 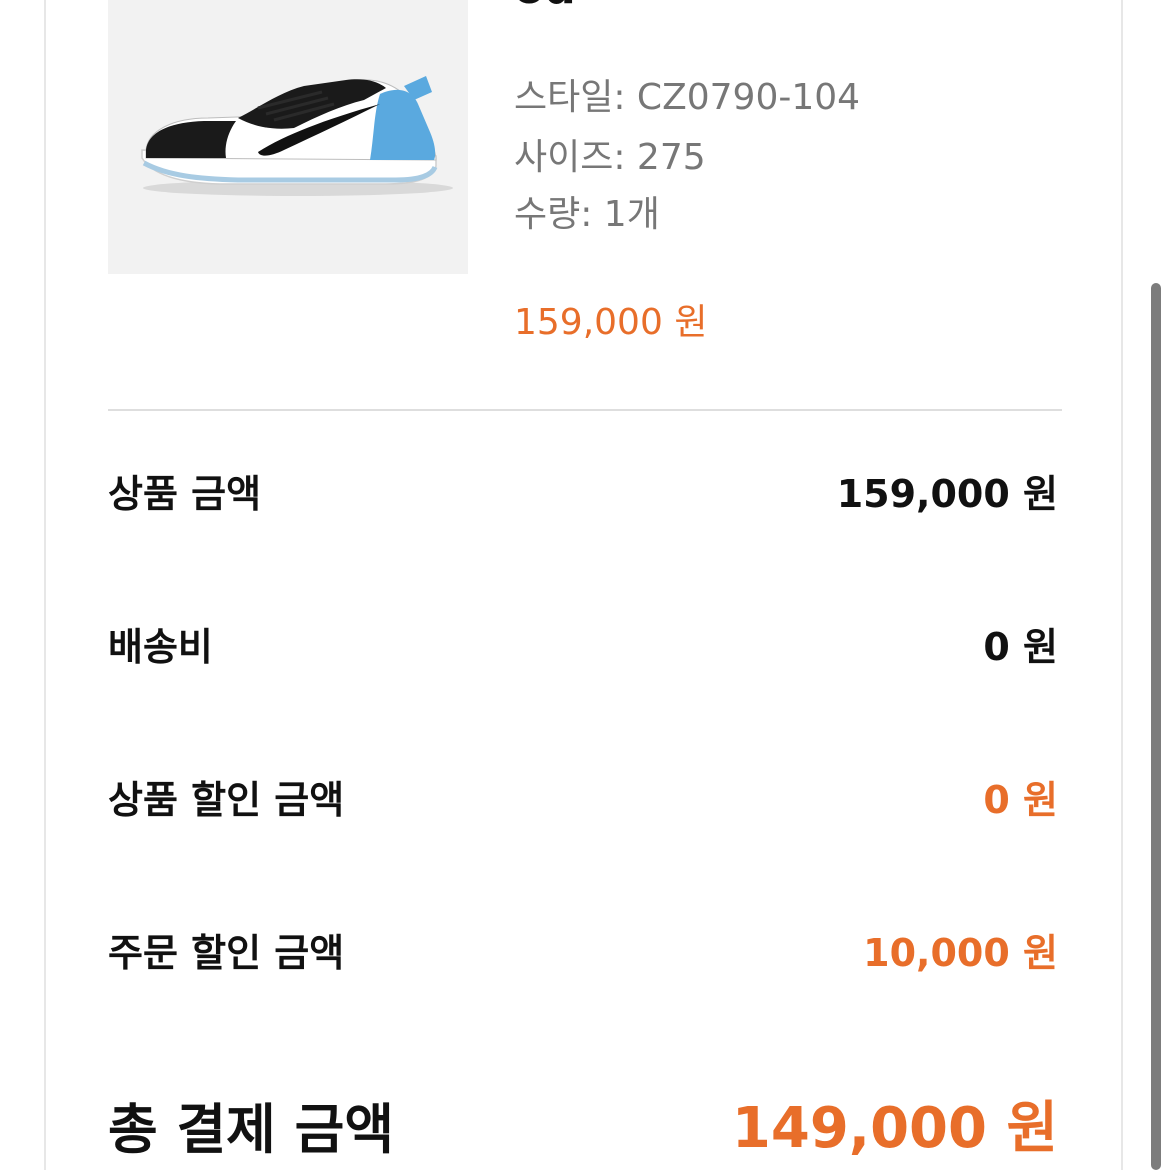 I want to click on product-discount-value: 0 원, so click(x=1020, y=800).